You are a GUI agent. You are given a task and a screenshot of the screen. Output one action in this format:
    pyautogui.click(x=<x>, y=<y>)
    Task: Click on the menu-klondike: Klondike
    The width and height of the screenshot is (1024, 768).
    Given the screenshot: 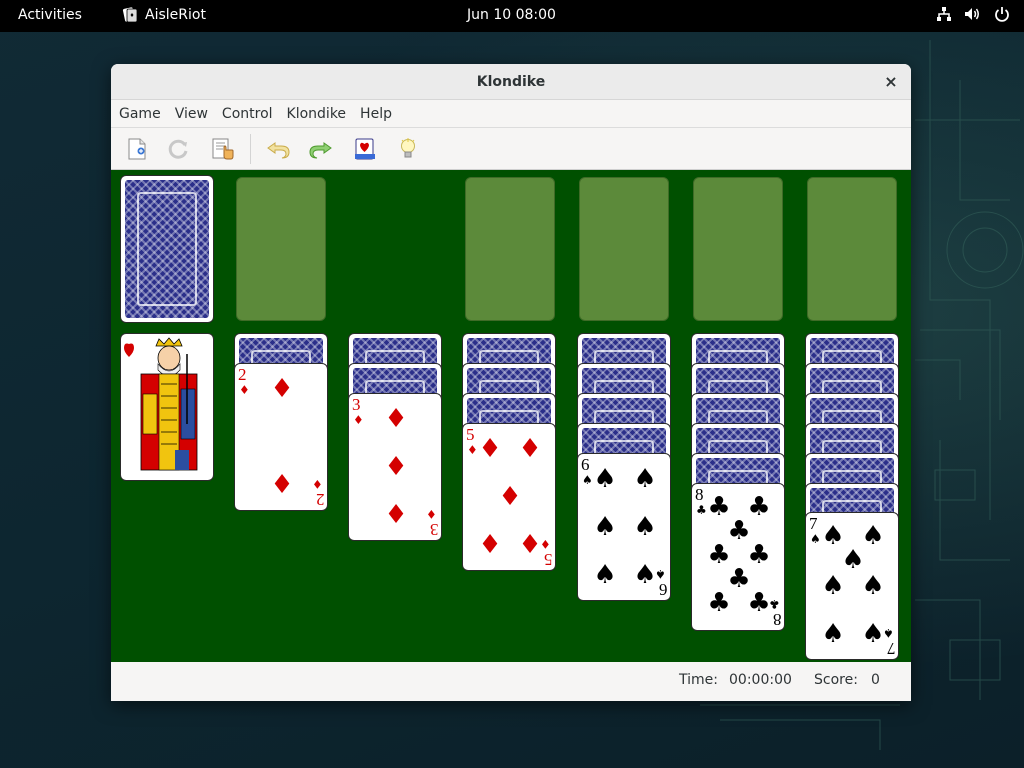 What is the action you would take?
    pyautogui.click(x=324, y=114)
    